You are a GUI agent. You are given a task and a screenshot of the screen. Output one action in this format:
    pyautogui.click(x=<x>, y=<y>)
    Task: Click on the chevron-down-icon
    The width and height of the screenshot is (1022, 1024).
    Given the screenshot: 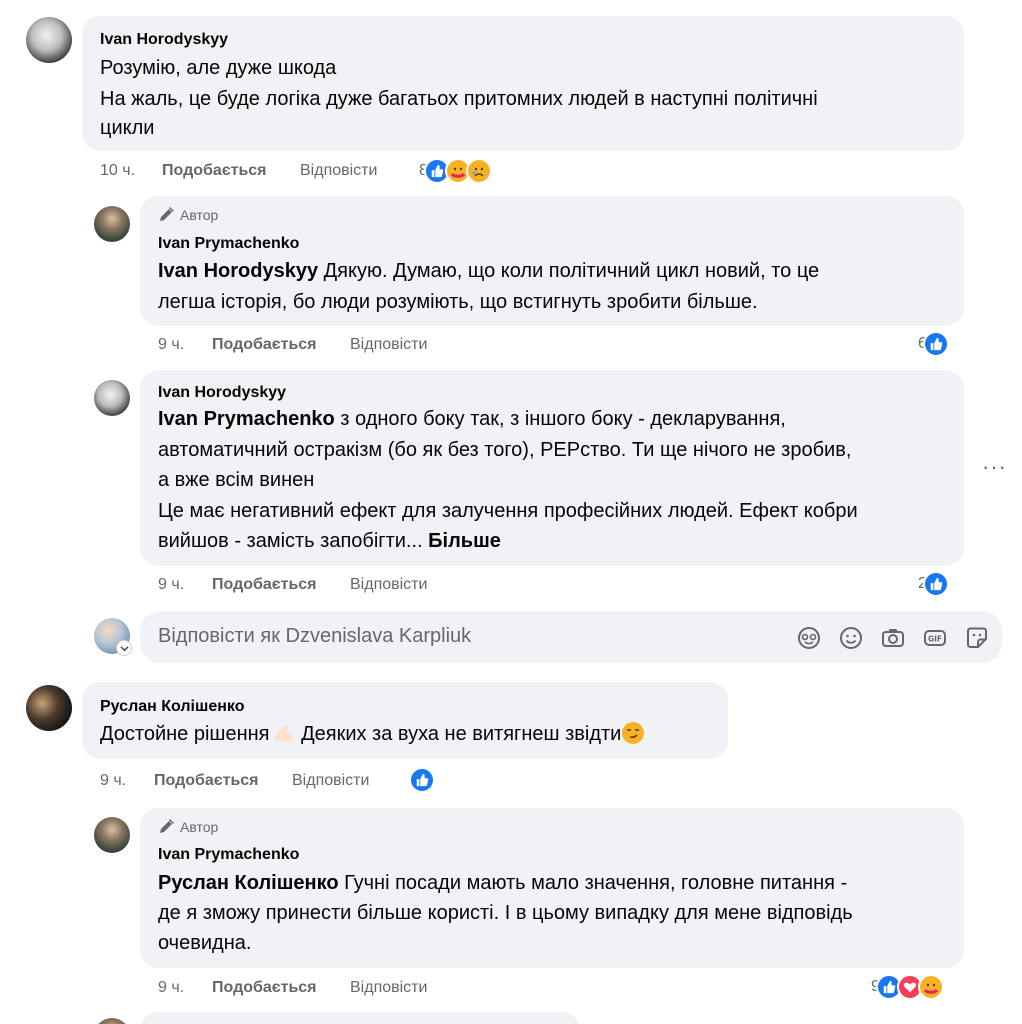 What is the action you would take?
    pyautogui.click(x=124, y=648)
    